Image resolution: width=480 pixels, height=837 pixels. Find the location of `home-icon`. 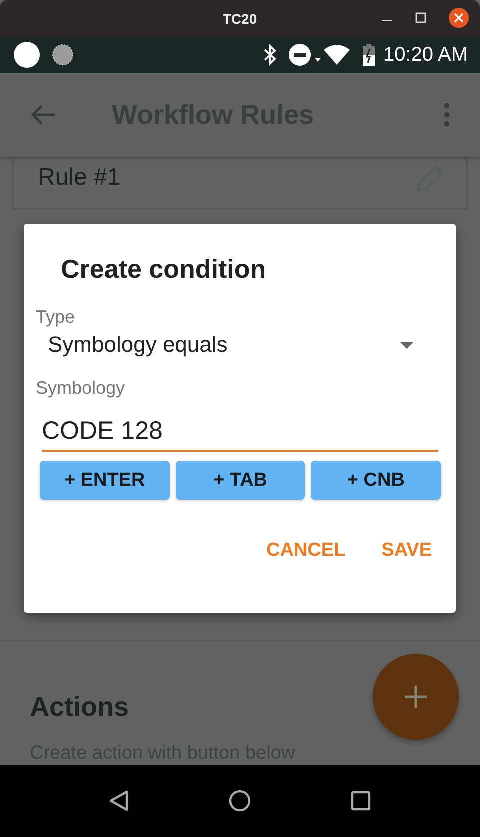

home-icon is located at coordinates (240, 801).